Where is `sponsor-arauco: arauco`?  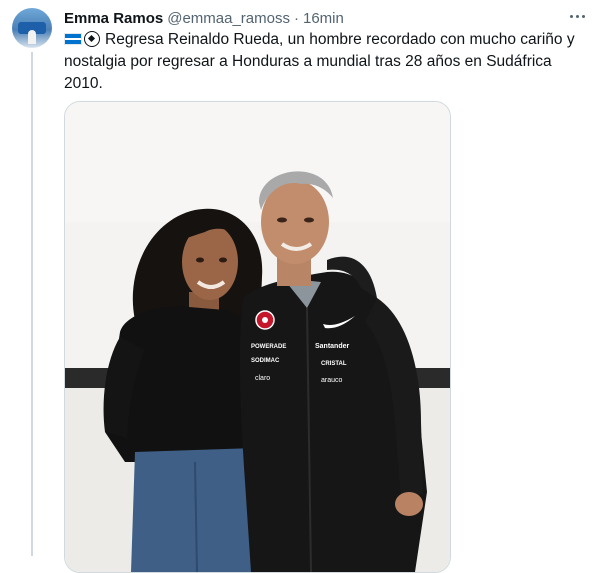 sponsor-arauco: arauco is located at coordinates (332, 380).